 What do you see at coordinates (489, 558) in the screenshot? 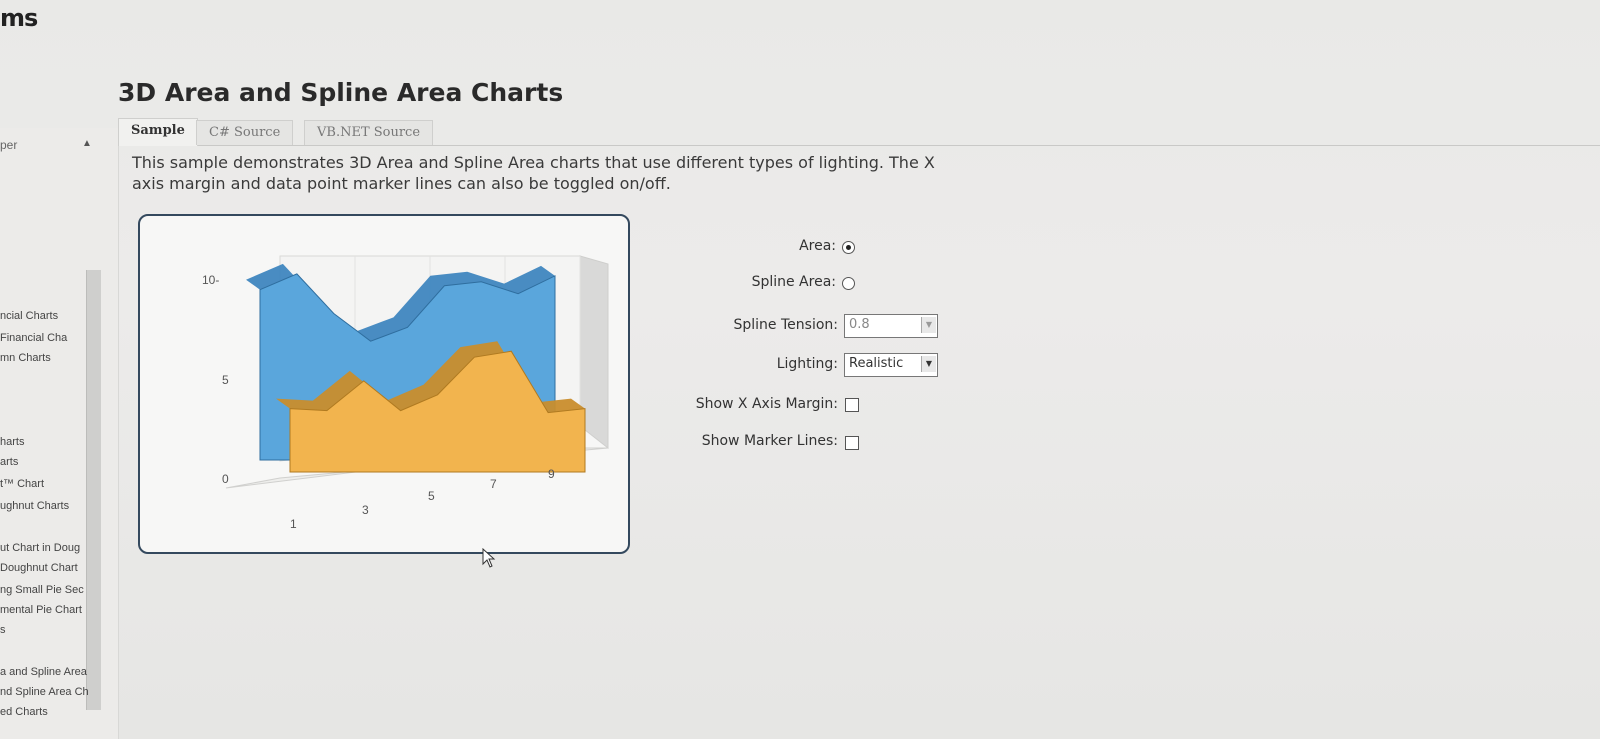
I see `mouse-cursor-icon` at bounding box center [489, 558].